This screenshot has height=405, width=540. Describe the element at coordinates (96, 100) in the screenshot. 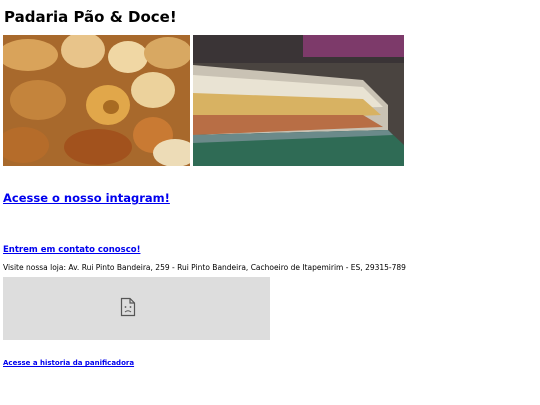

I see `bread-photo` at that location.